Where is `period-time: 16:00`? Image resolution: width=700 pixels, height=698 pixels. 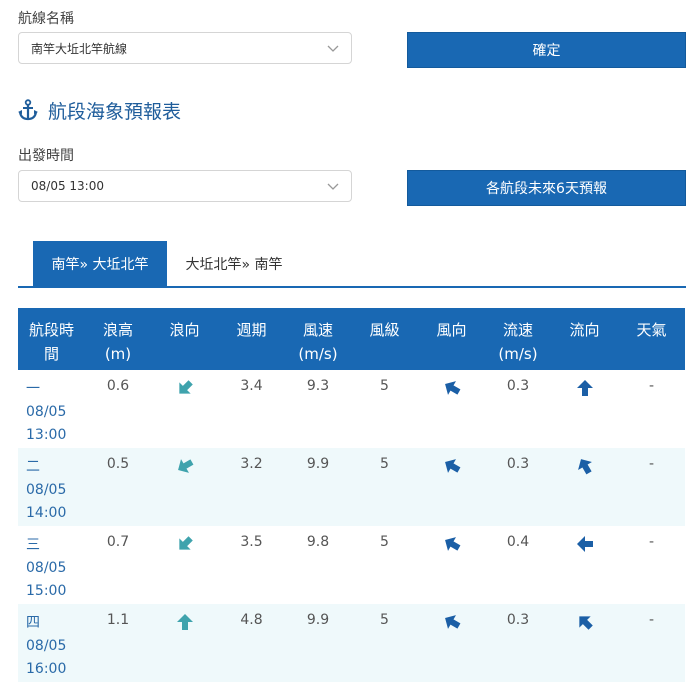 period-time: 16:00 is located at coordinates (46, 669).